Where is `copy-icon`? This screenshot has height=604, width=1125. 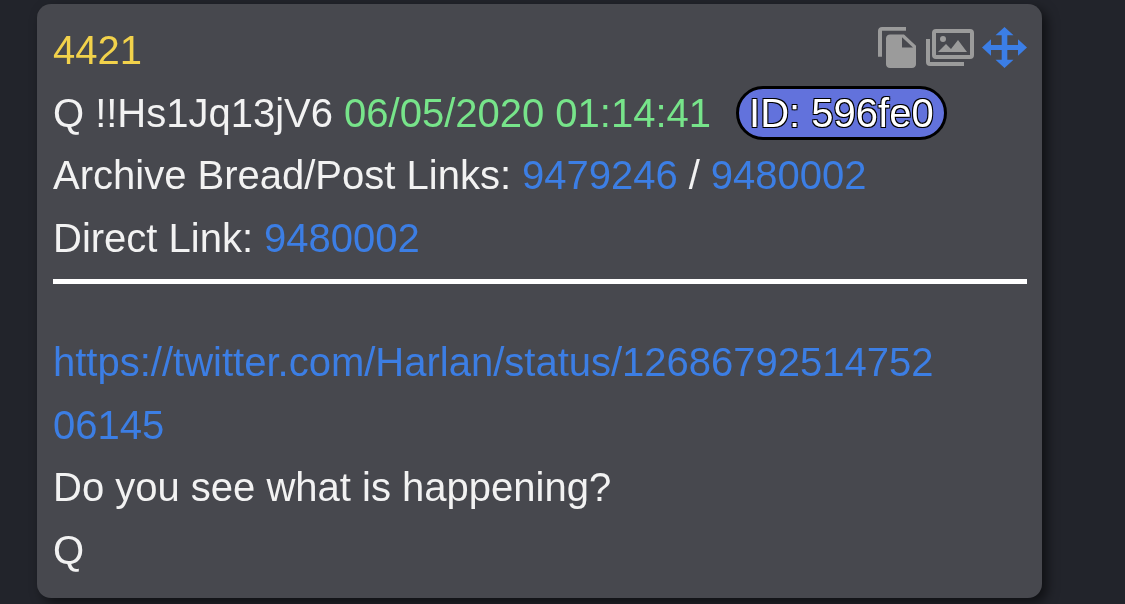 copy-icon is located at coordinates (898, 47).